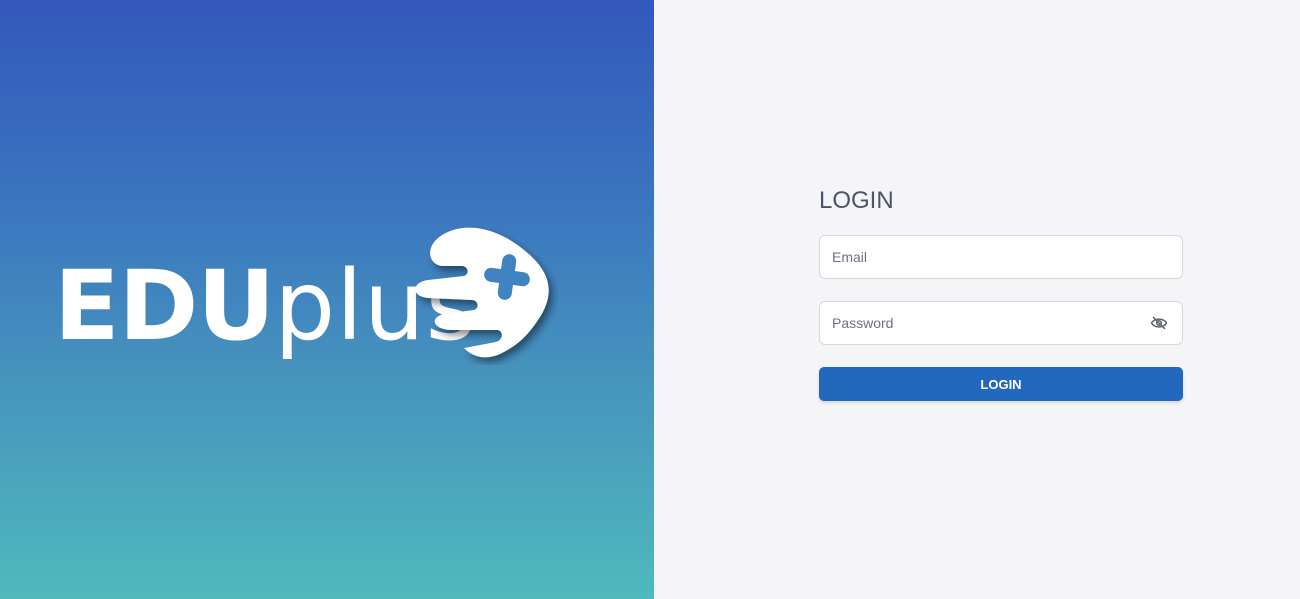  What do you see at coordinates (1001, 384) in the screenshot?
I see `login-button: LOGIN` at bounding box center [1001, 384].